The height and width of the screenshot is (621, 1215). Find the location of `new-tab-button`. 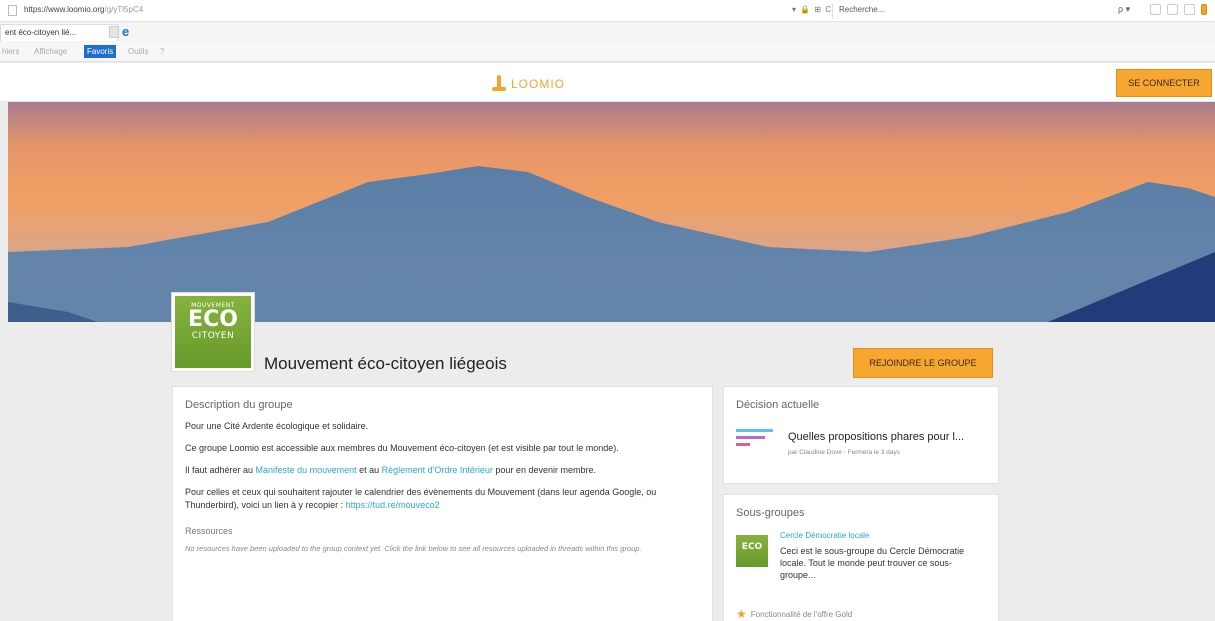

new-tab-button is located at coordinates (114, 32).